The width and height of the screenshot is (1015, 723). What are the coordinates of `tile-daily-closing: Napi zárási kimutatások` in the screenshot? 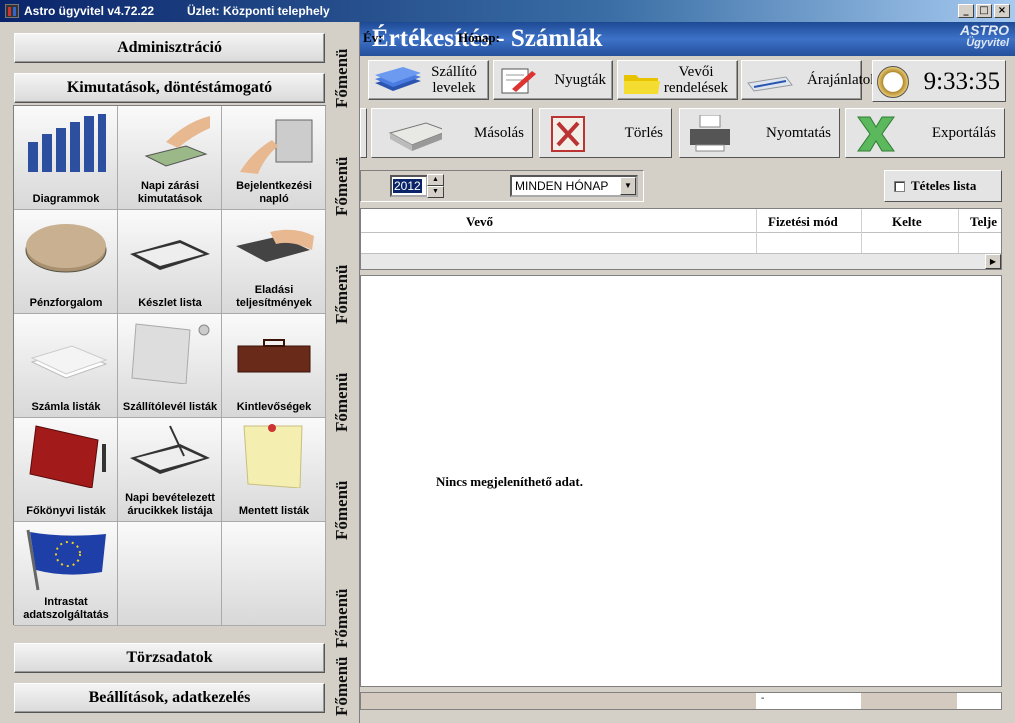 It's located at (170, 158).